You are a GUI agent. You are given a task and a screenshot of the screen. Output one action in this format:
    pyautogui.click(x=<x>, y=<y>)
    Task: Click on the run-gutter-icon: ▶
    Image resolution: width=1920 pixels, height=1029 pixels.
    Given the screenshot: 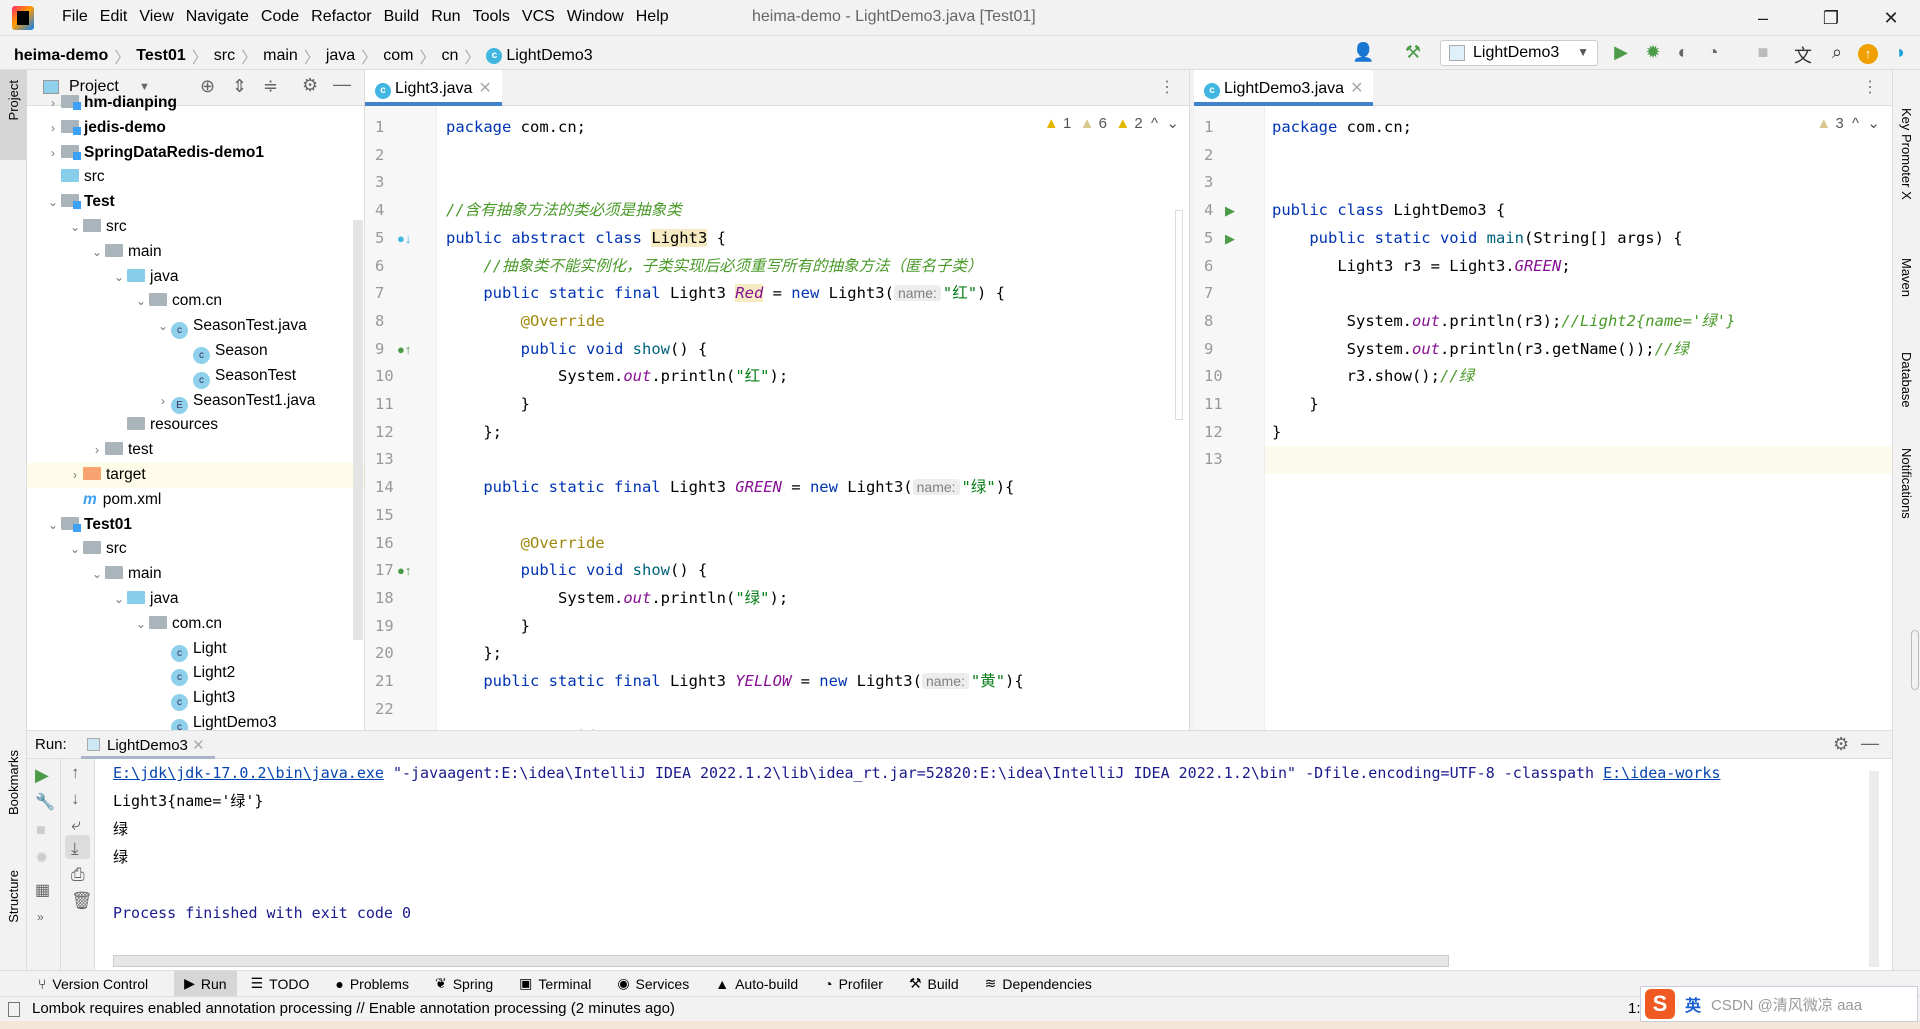 What is the action you would take?
    pyautogui.click(x=1230, y=239)
    